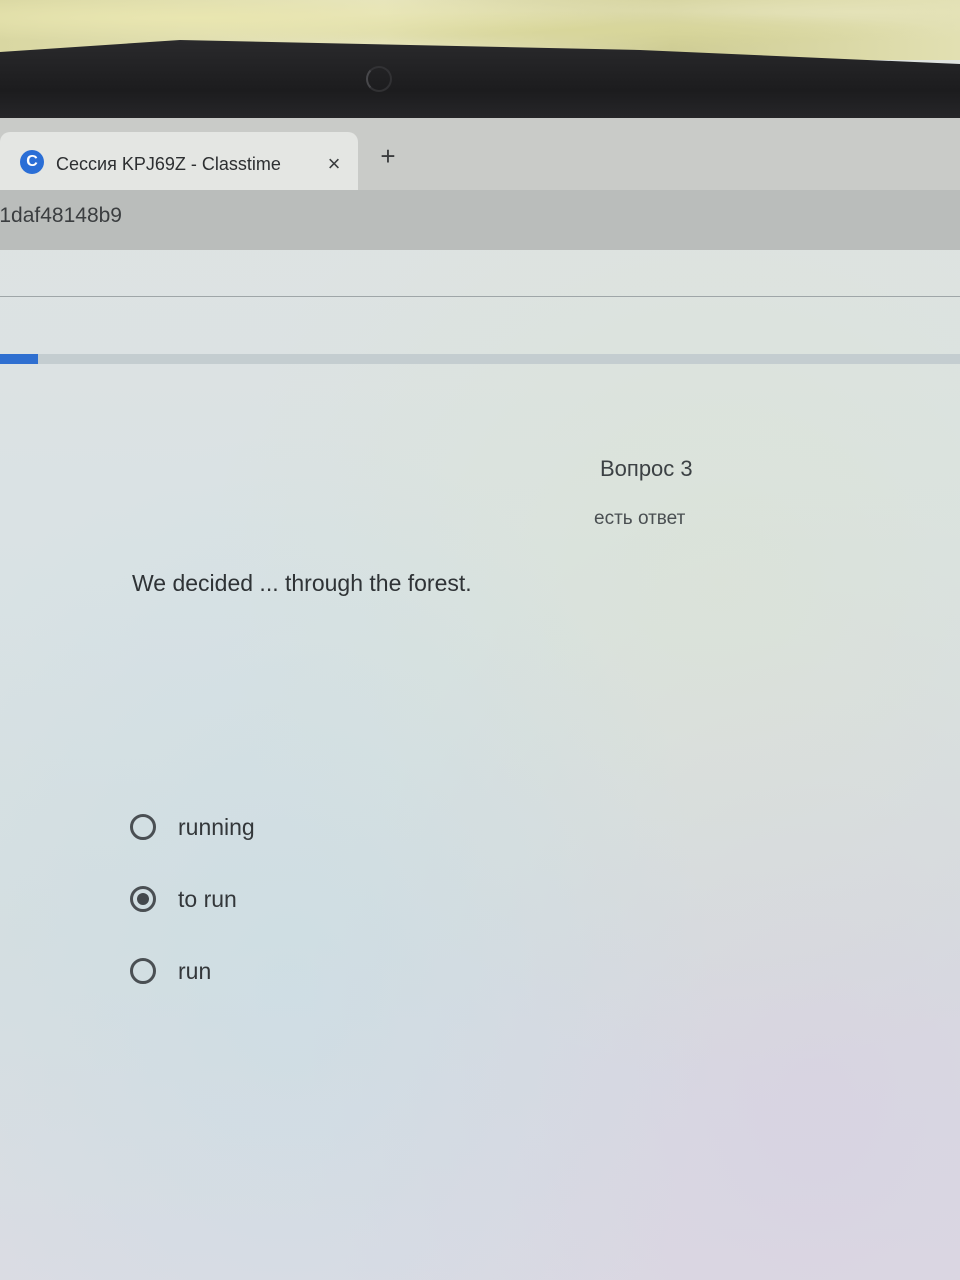 The image size is (960, 1280). I want to click on tab-strip: C Сессия KPJ69Z - Classtime × +, so click(480, 154).